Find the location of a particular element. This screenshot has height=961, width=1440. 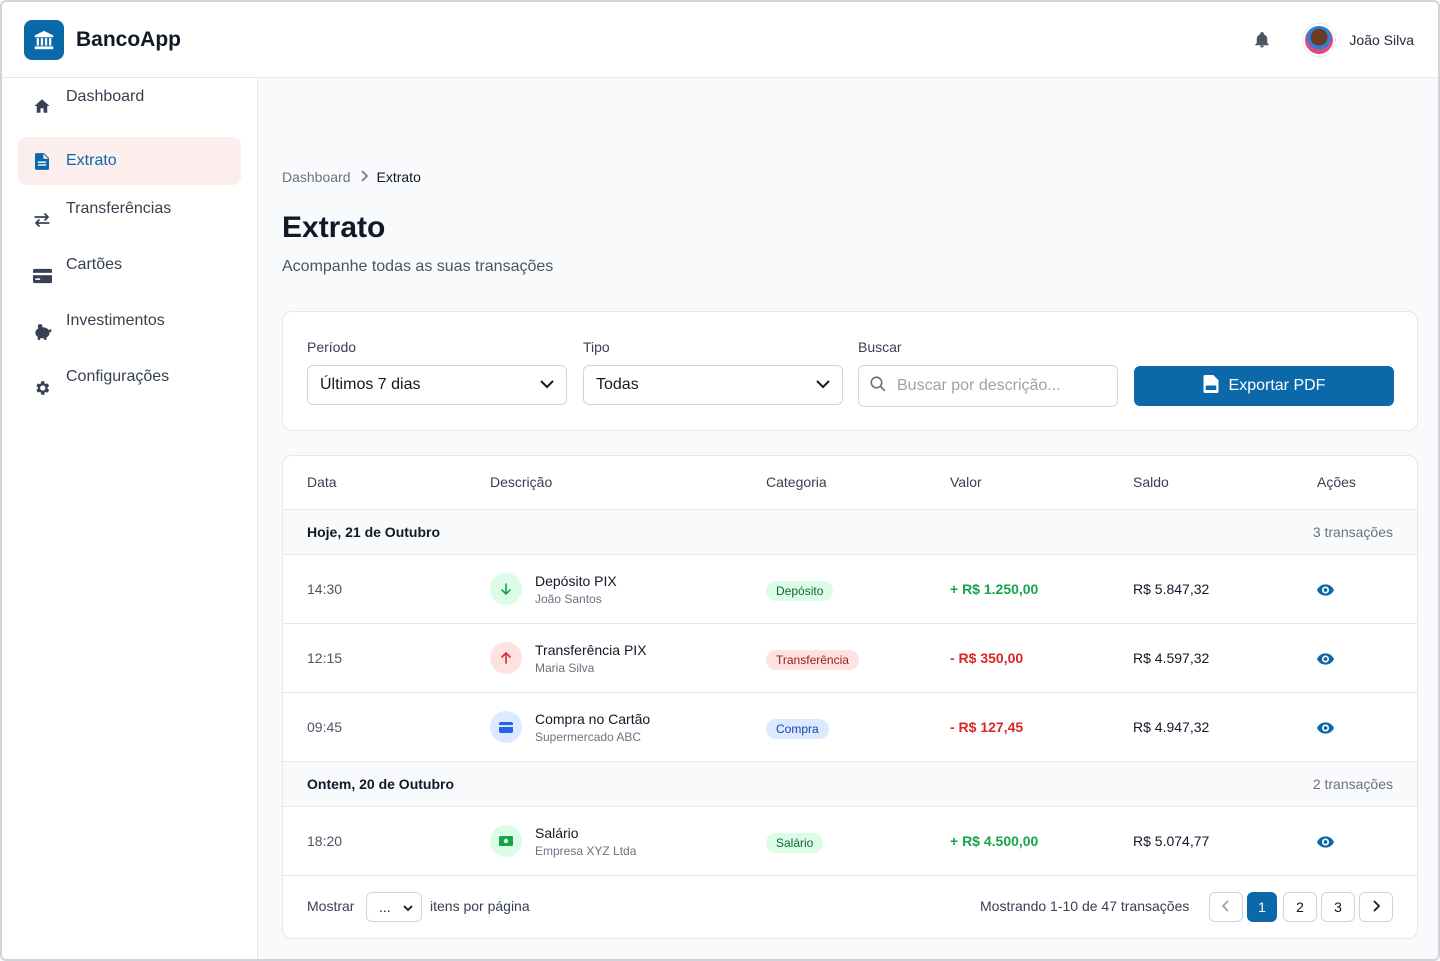

row-time: 12:15 is located at coordinates (325, 658).